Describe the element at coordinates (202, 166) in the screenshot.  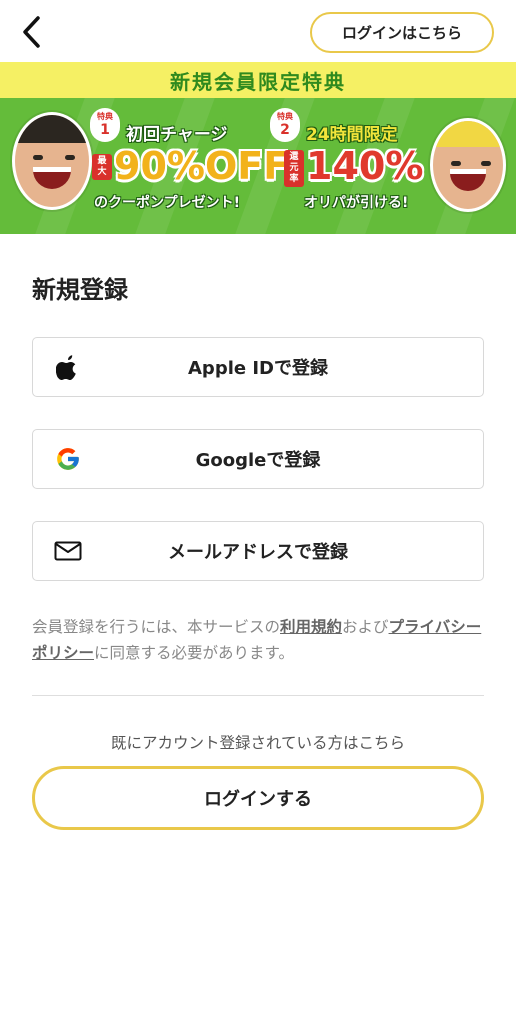
I see `benefit1-big: 90%OFF` at that location.